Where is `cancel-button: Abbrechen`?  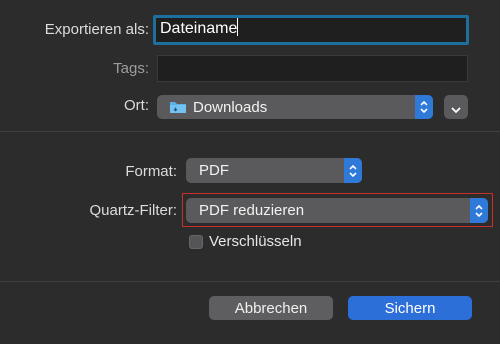 cancel-button: Abbrechen is located at coordinates (271, 308).